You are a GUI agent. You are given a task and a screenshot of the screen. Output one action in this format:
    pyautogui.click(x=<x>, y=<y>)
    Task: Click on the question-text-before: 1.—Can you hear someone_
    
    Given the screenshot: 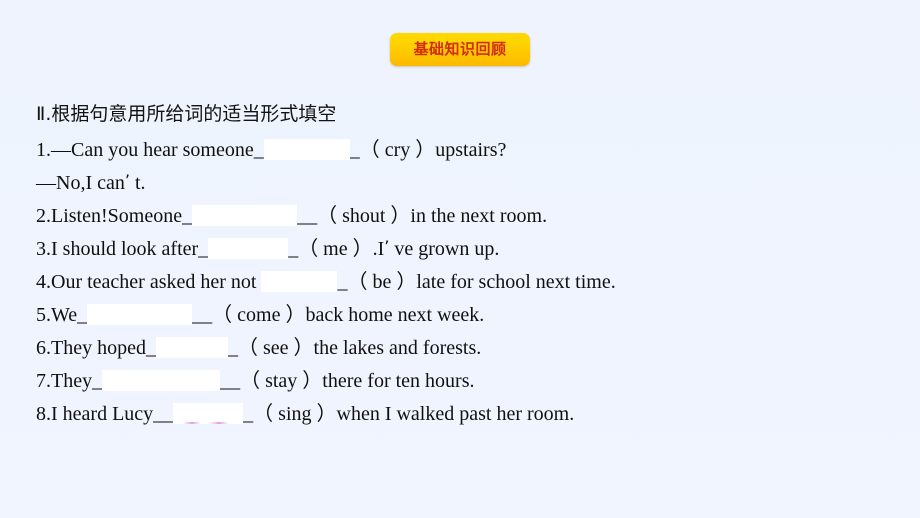 What is the action you would take?
    pyautogui.click(x=150, y=150)
    